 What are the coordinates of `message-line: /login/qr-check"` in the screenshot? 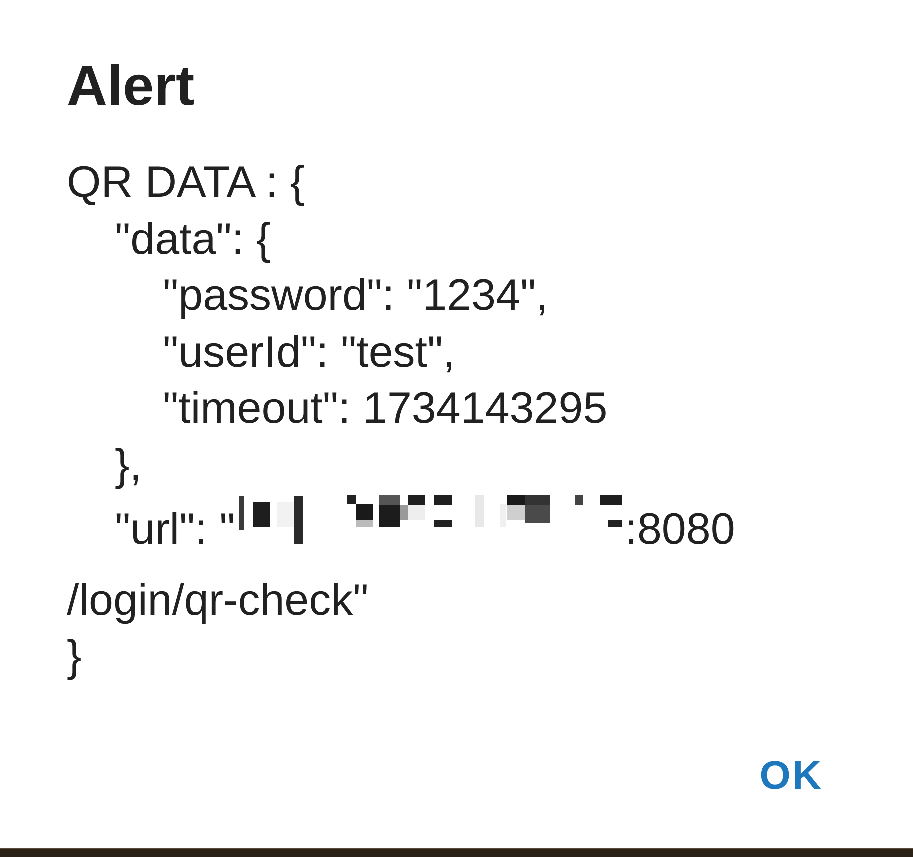 It's located at (218, 600).